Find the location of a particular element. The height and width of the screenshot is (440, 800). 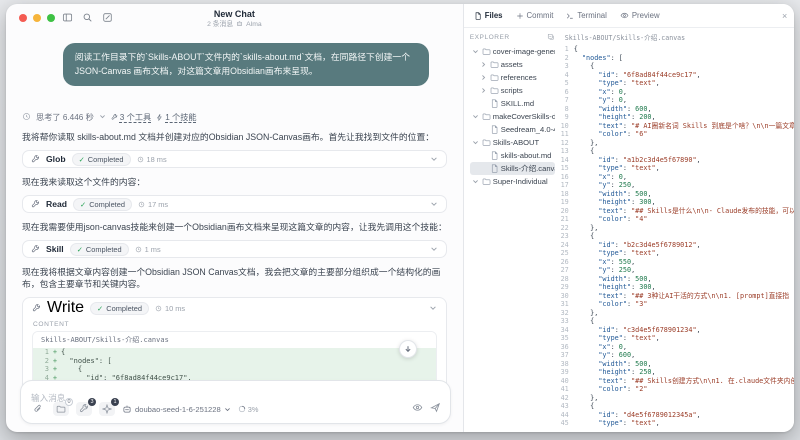

thinking-summary: 思考了 6.446 秒 3 个工具 1 个技能 is located at coordinates (234, 117).